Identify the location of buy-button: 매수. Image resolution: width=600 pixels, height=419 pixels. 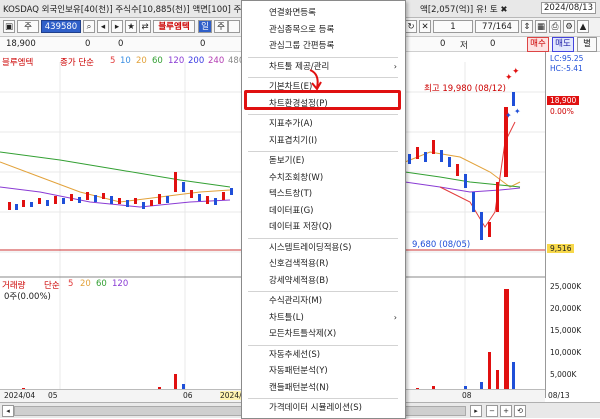
(538, 44).